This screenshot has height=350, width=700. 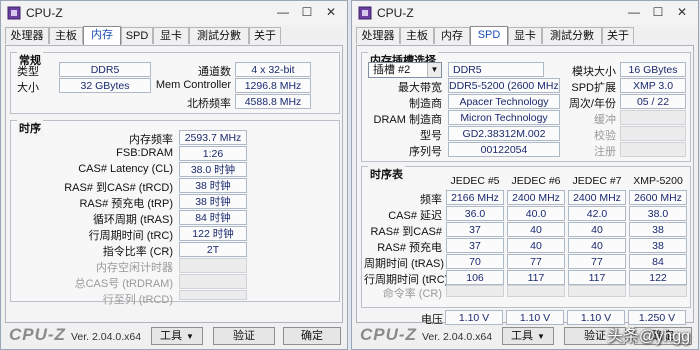 I want to click on row-label: RAS# 预充电, so click(x=409, y=248).